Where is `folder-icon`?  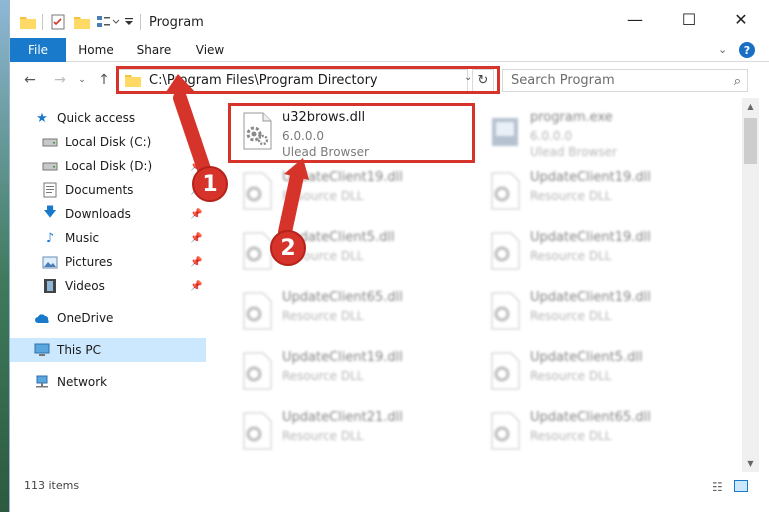 folder-icon is located at coordinates (28, 22).